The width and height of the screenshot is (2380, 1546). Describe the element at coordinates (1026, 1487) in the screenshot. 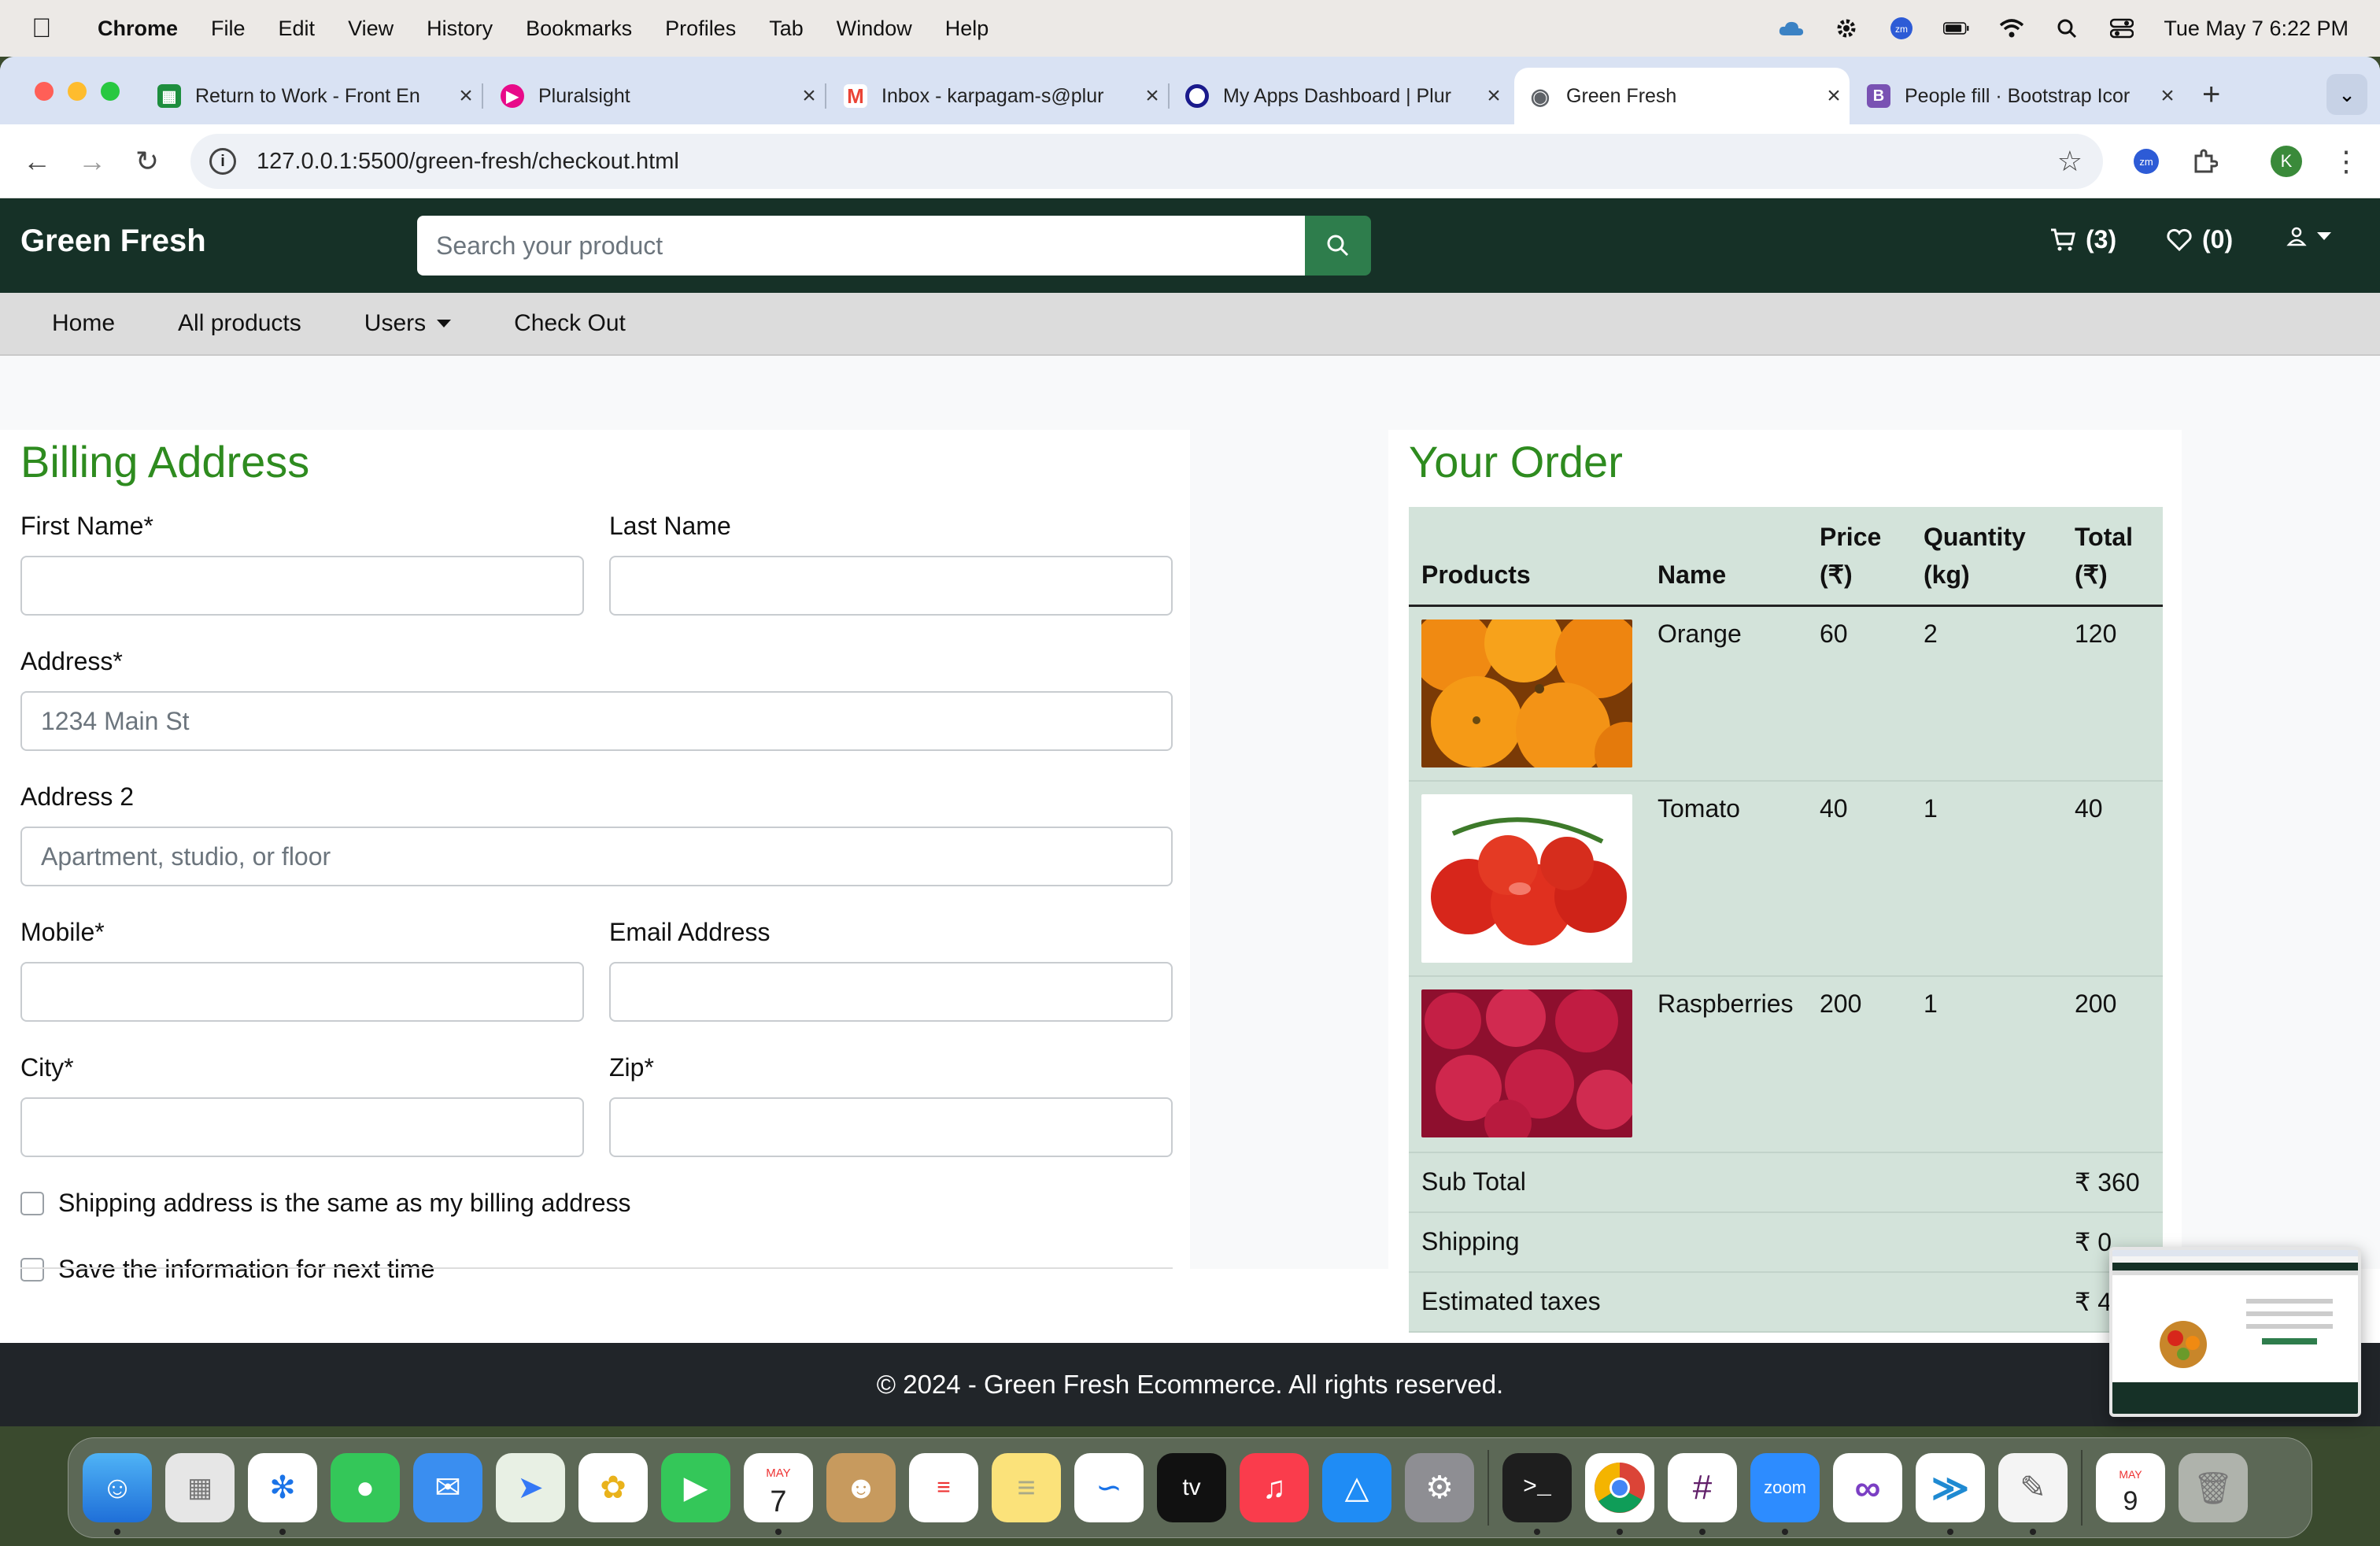

I see `notes-icon: ≡` at that location.